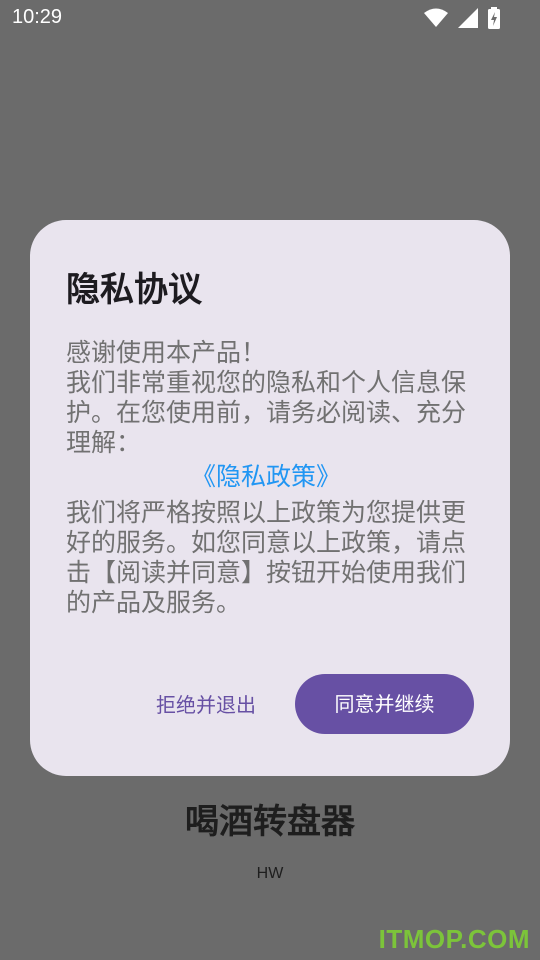 Image resolution: width=540 pixels, height=960 pixels. Describe the element at coordinates (468, 18) in the screenshot. I see `signal-icon` at that location.